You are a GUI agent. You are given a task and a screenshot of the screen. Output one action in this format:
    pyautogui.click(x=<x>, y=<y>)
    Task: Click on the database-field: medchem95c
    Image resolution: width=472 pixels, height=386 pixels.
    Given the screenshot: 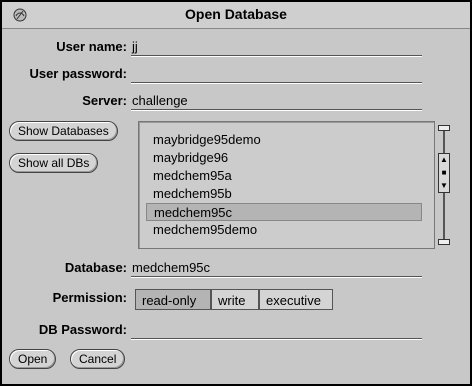 What is the action you would take?
    pyautogui.click(x=171, y=267)
    